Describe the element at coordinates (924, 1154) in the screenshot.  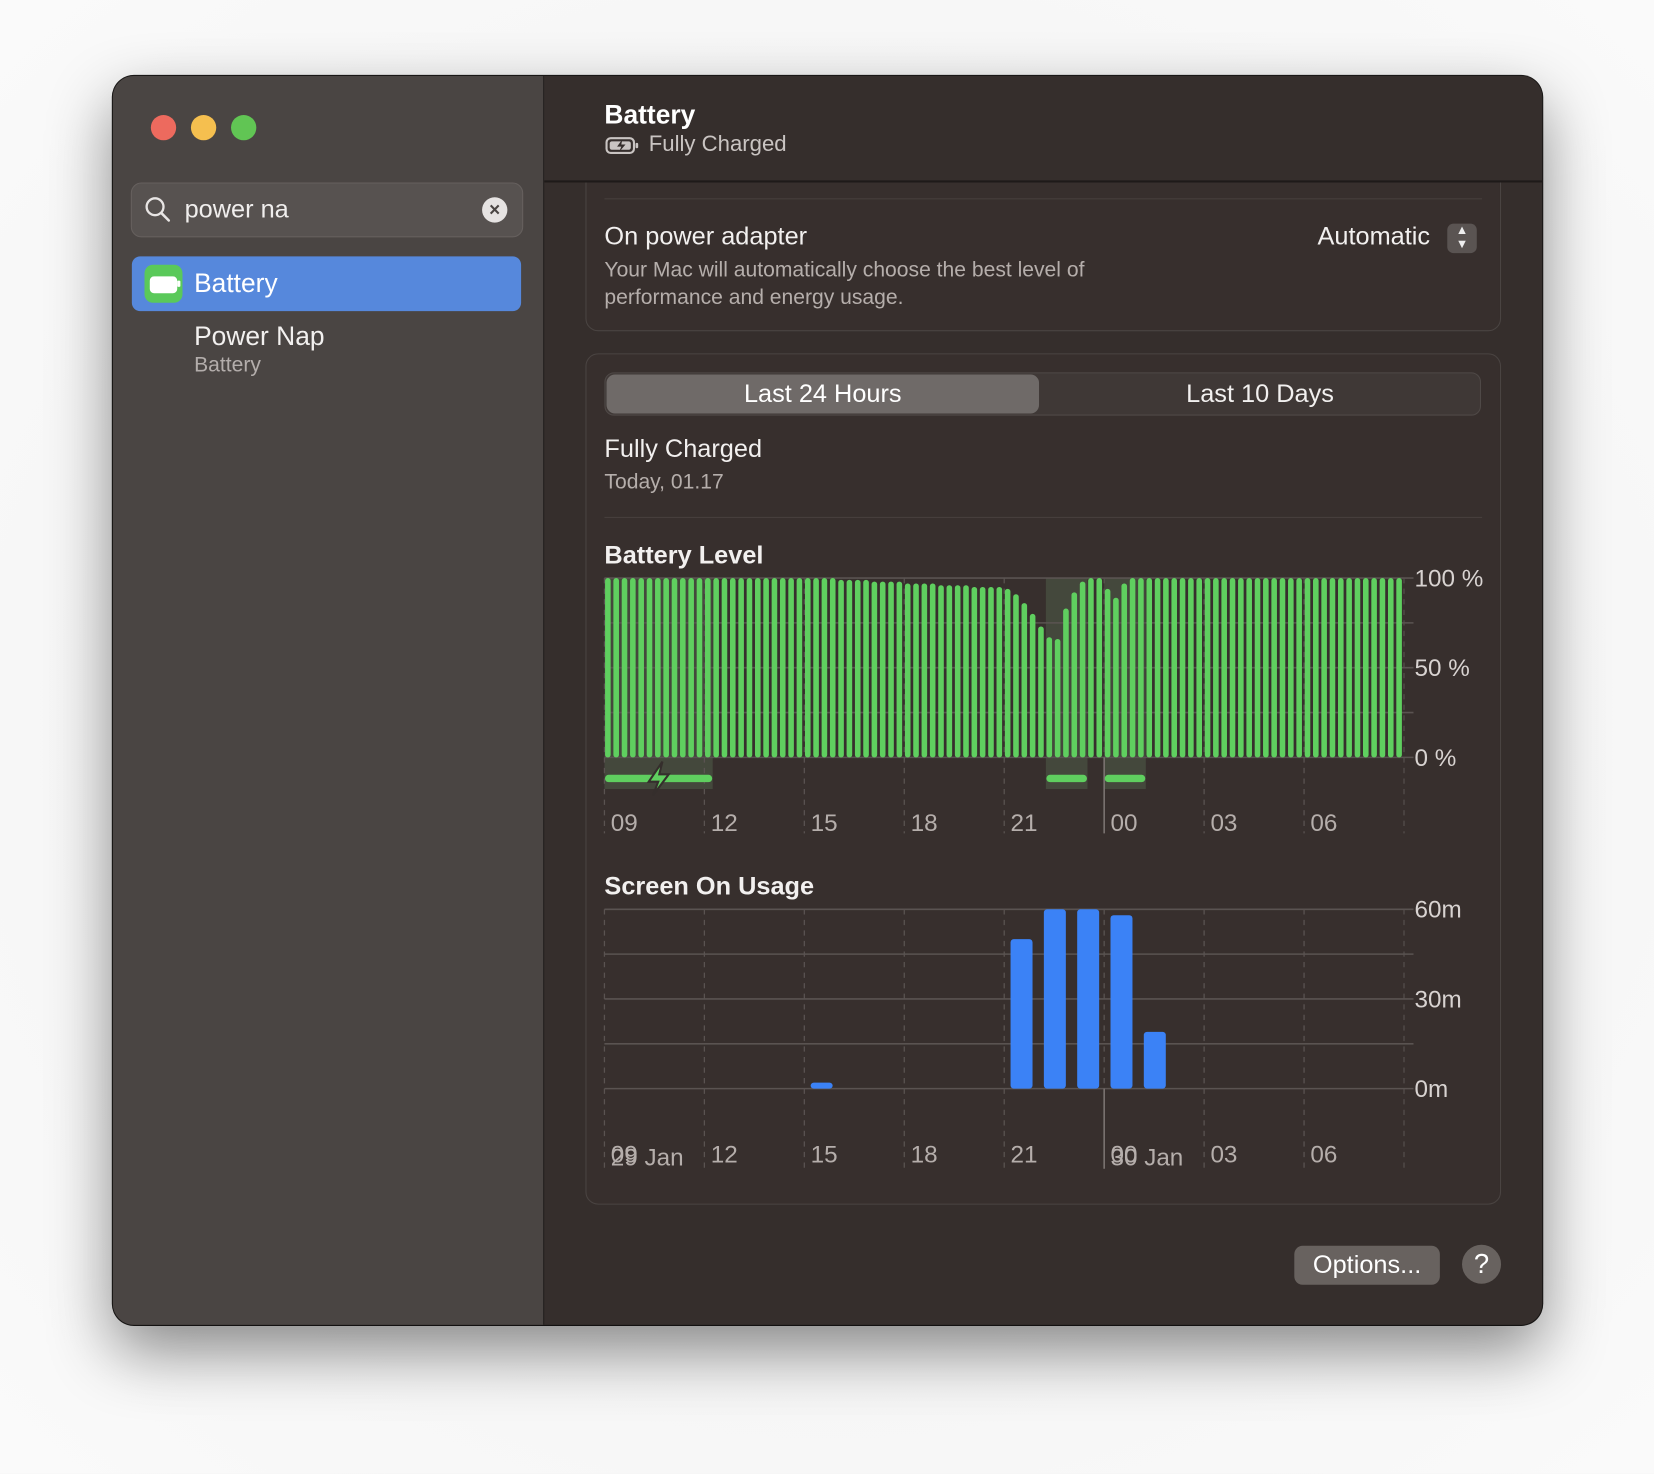
I see `x-tick-label: 18` at that location.